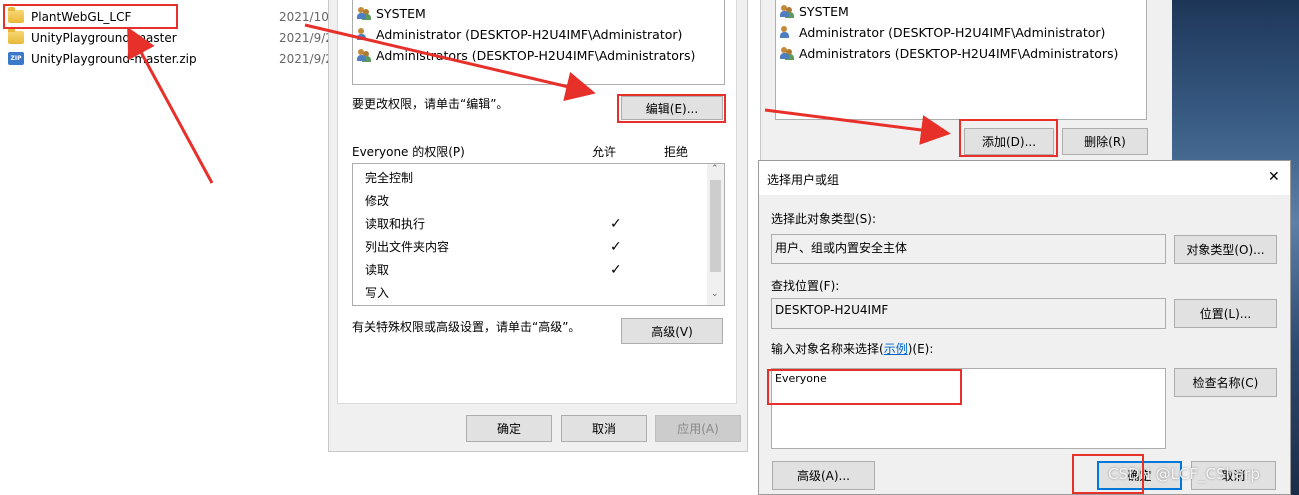 The height and width of the screenshot is (495, 1299). What do you see at coordinates (857, 126) in the screenshot?
I see `arrow-to-add` at bounding box center [857, 126].